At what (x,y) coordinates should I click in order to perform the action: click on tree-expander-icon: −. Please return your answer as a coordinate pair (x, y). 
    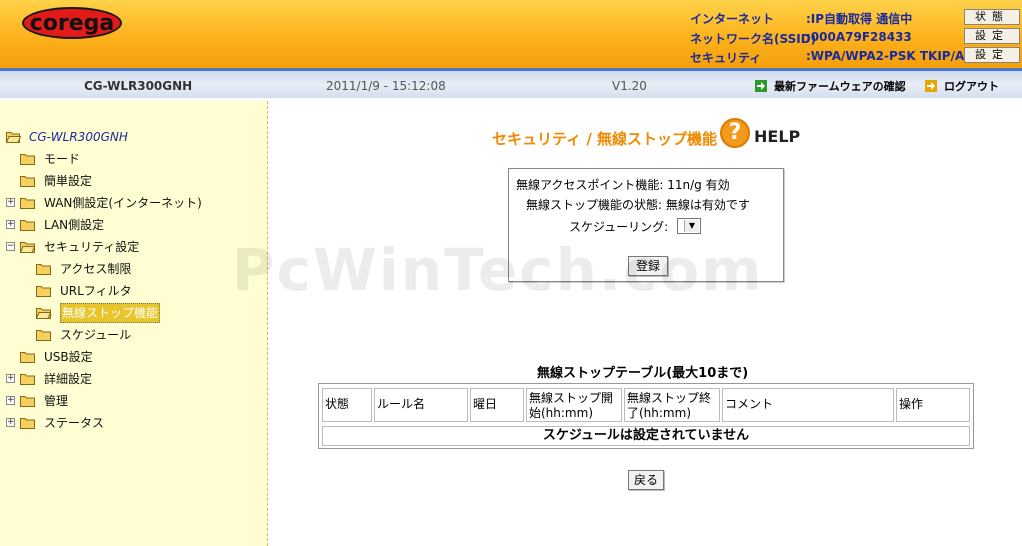
    Looking at the image, I should click on (10, 246).